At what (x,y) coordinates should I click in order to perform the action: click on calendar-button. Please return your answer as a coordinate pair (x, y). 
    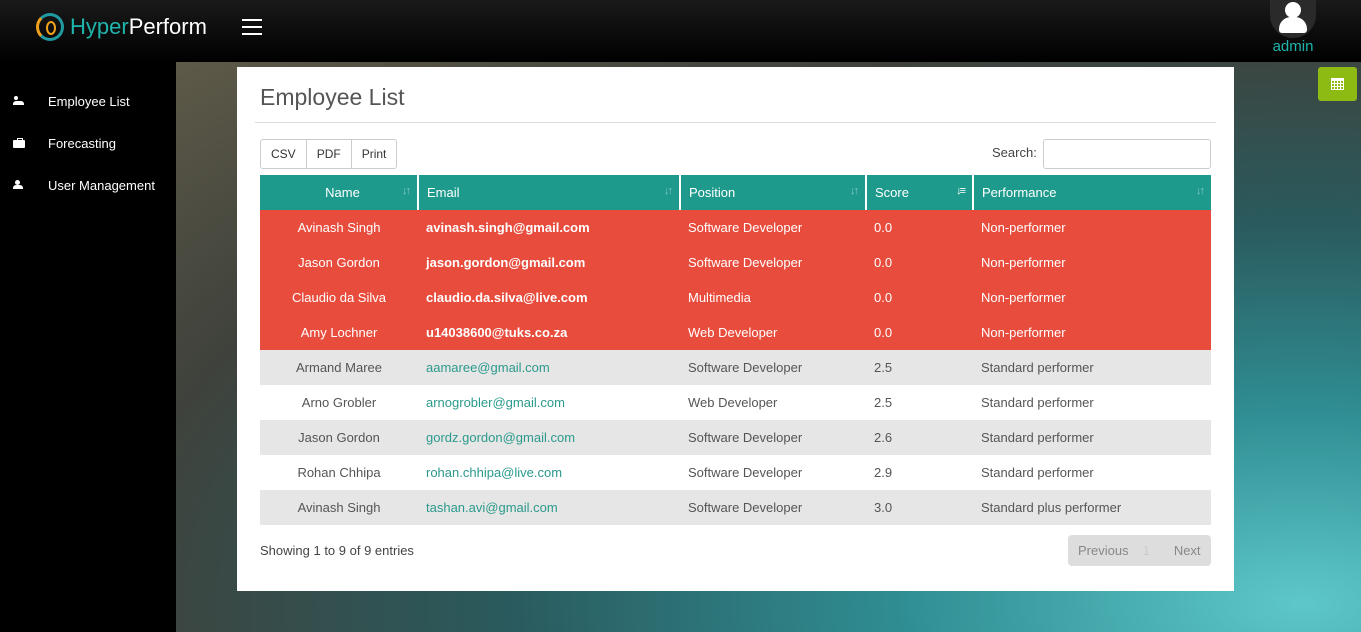
    Looking at the image, I should click on (1337, 84).